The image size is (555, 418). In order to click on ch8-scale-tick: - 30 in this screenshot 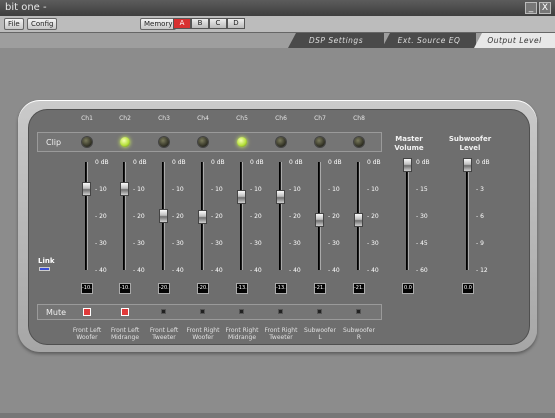, I will do `click(373, 243)`.